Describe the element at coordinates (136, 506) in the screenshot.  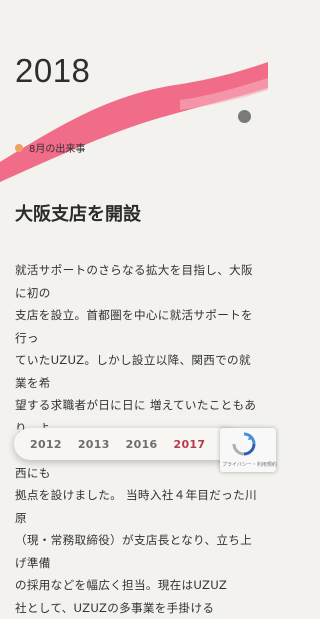
I see `event-description-line: 拠点を設けました。 当時入社４年目だった川原` at that location.